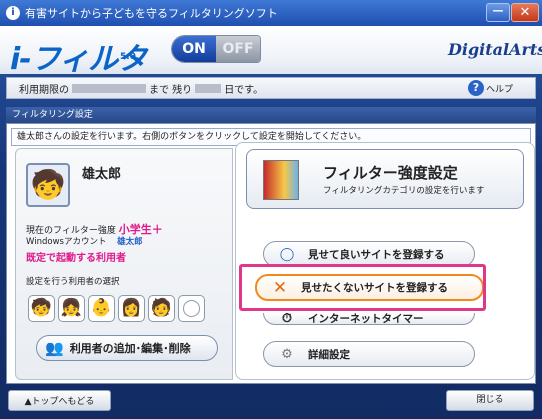  What do you see at coordinates (369, 354) in the screenshot?
I see `advanced-settings-button: ⚙ 詳細設定` at bounding box center [369, 354].